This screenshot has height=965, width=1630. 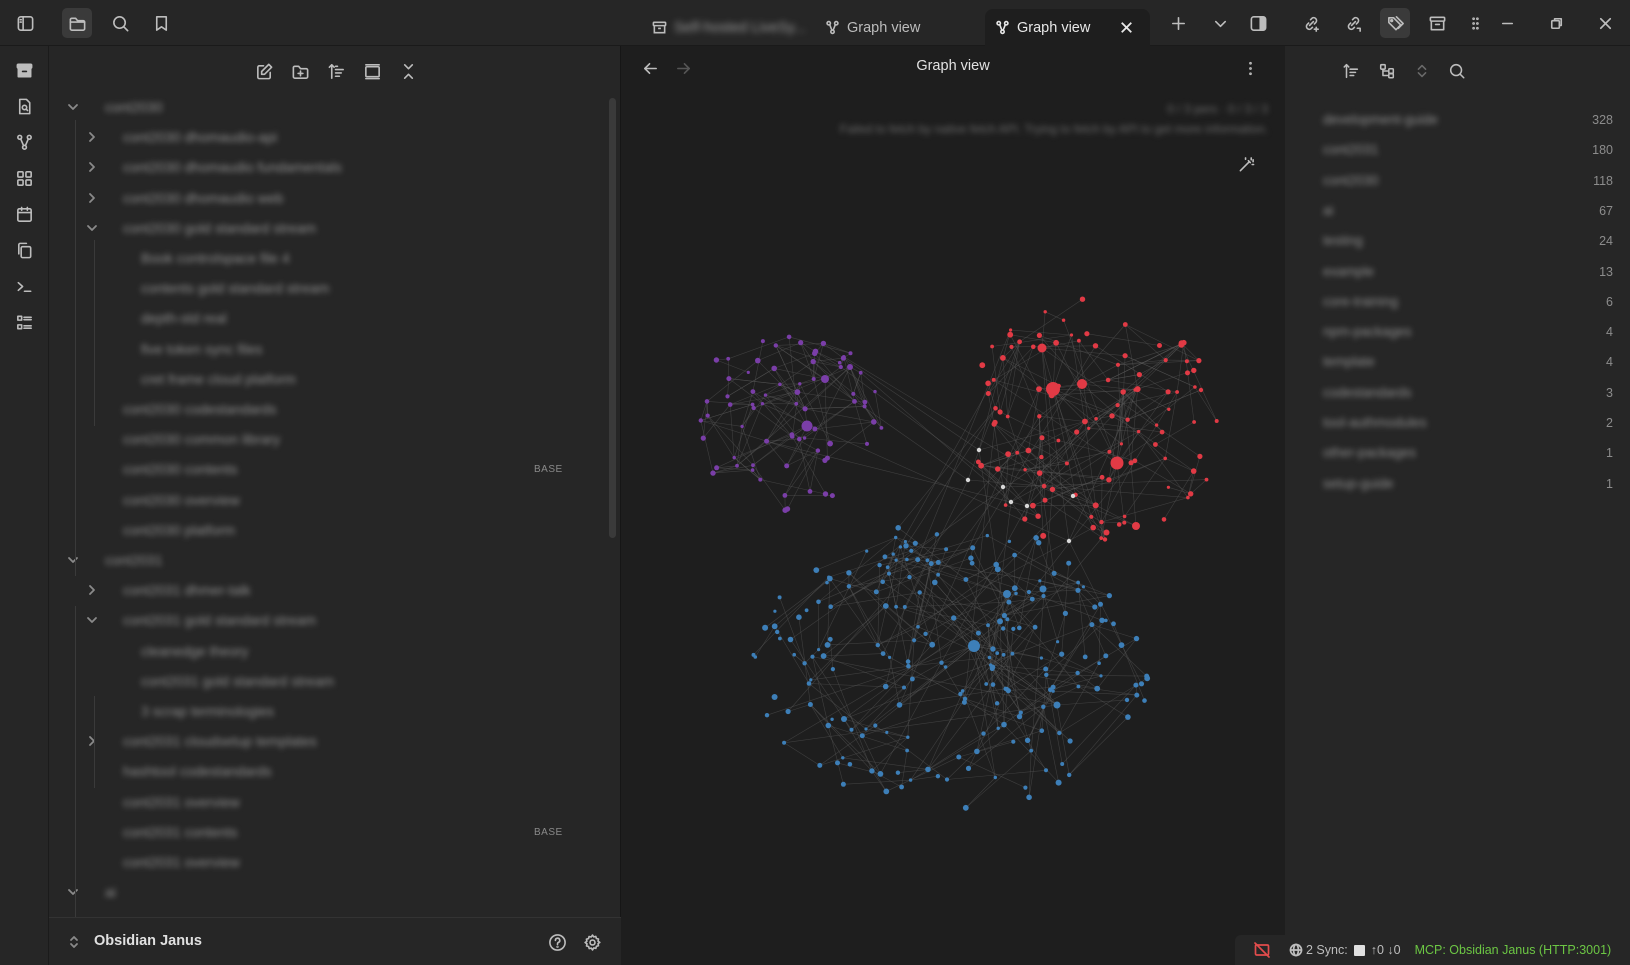 I want to click on tree-file: contents gold standard stream, so click(x=235, y=288).